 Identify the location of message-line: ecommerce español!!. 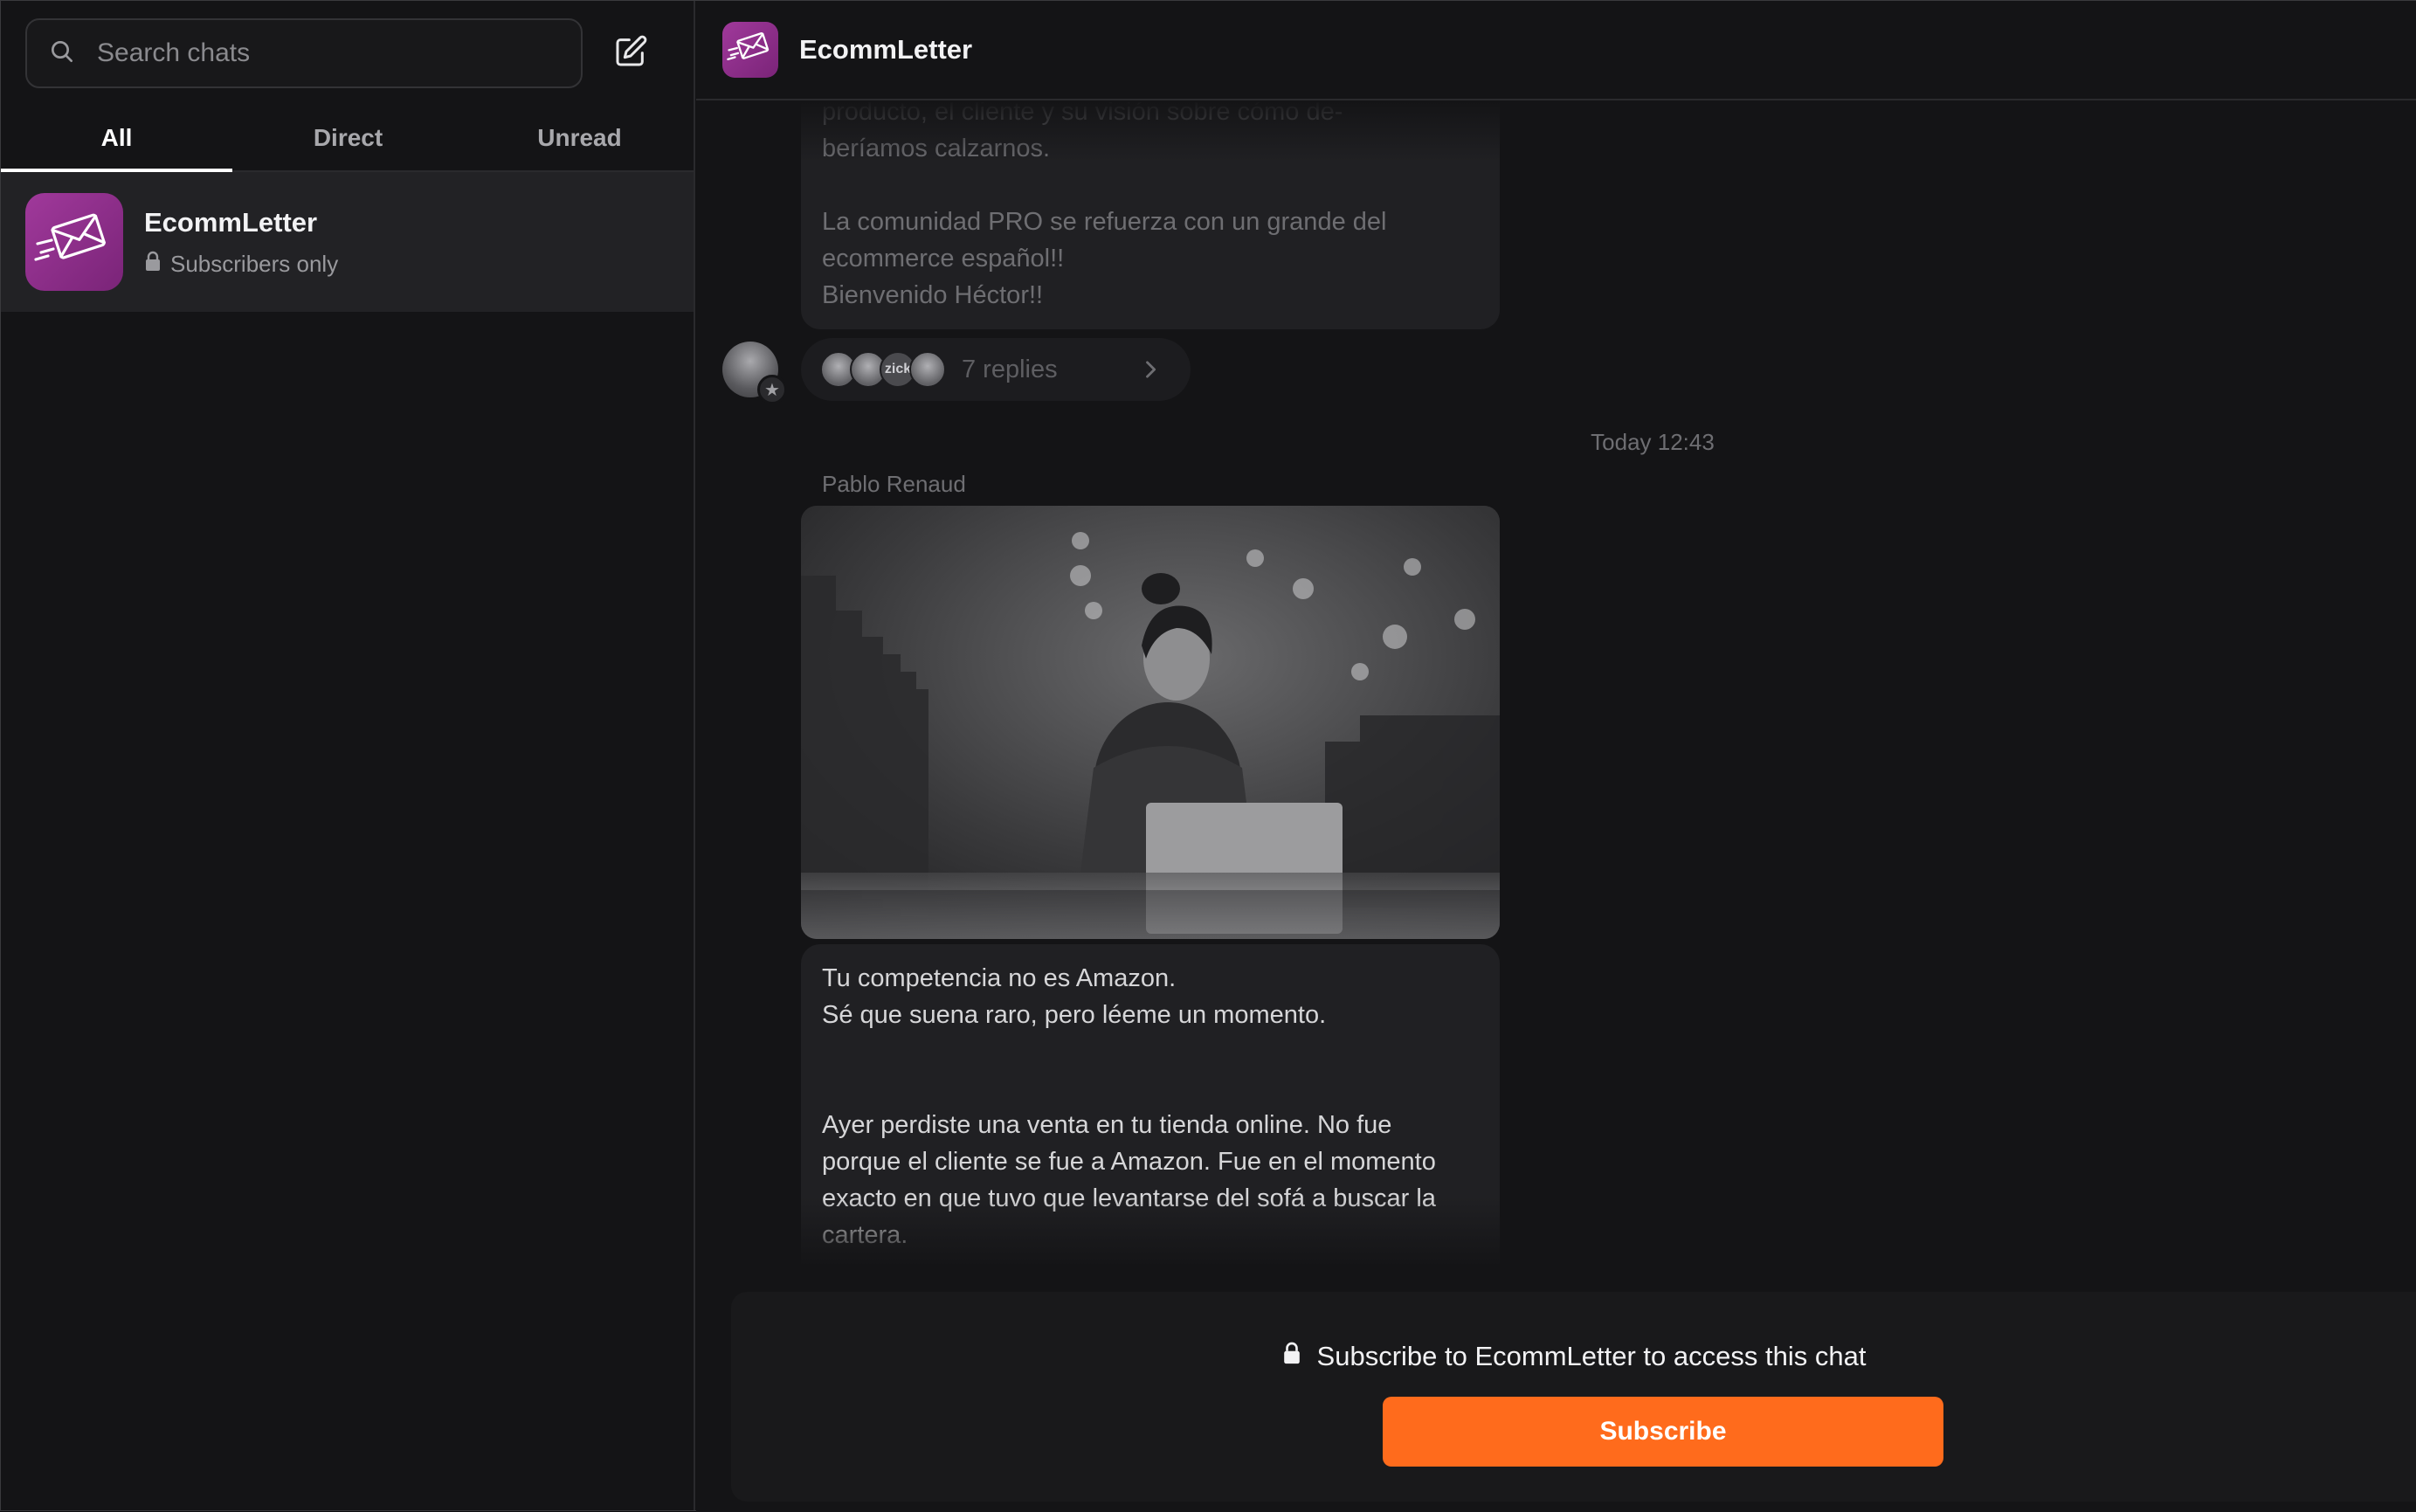
(944, 259).